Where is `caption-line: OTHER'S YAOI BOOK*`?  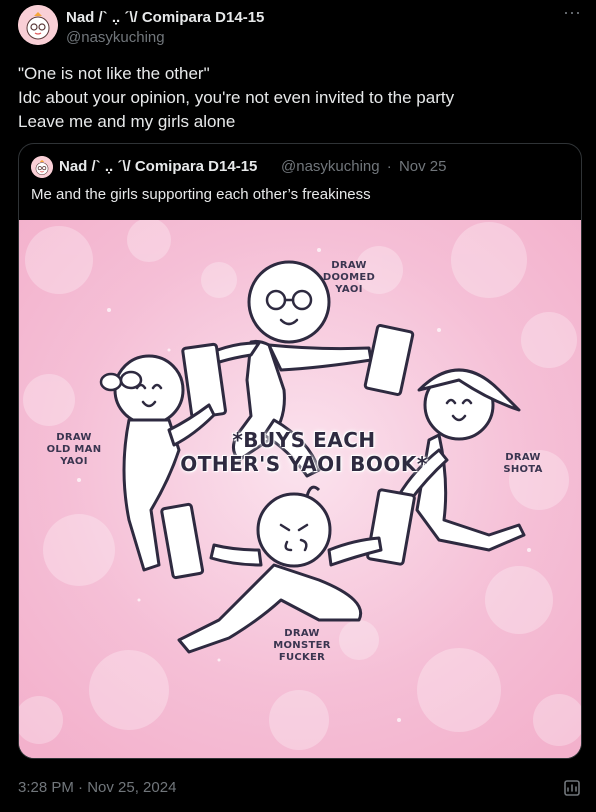 caption-line: OTHER'S YAOI BOOK* is located at coordinates (304, 464).